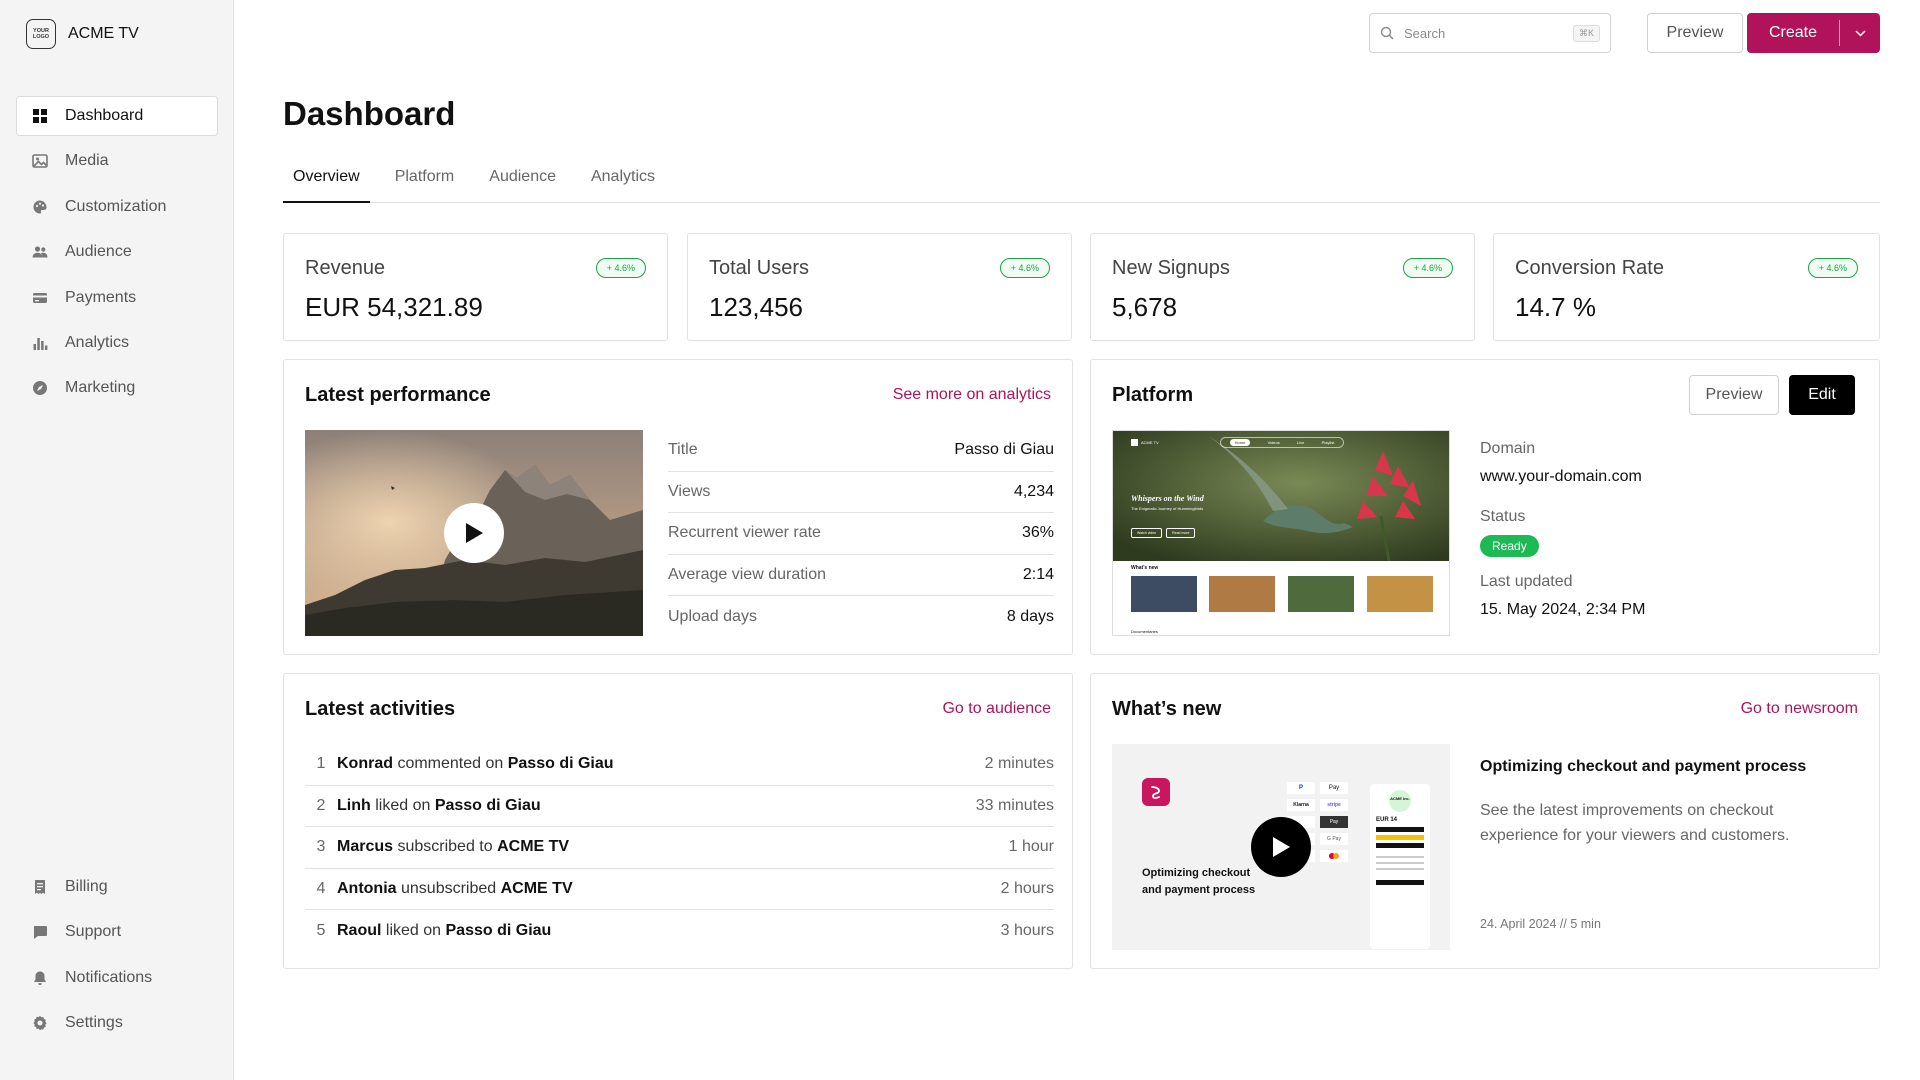 This screenshot has width=1920, height=1080. Describe the element at coordinates (683, 450) in the screenshot. I see `row-label: Title` at that location.